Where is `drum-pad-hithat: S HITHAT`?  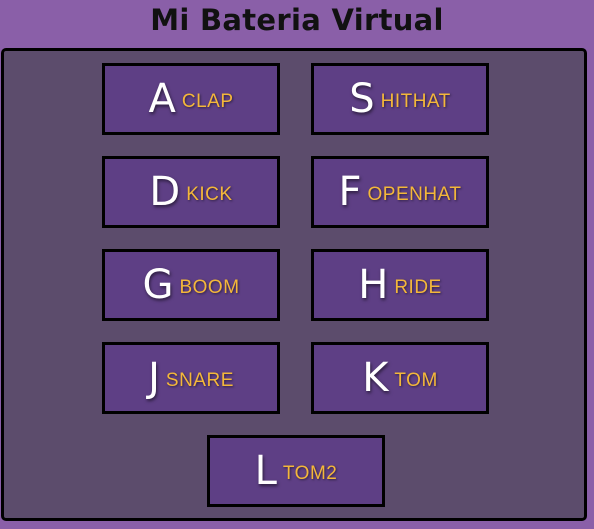
drum-pad-hithat: S HITHAT is located at coordinates (400, 99).